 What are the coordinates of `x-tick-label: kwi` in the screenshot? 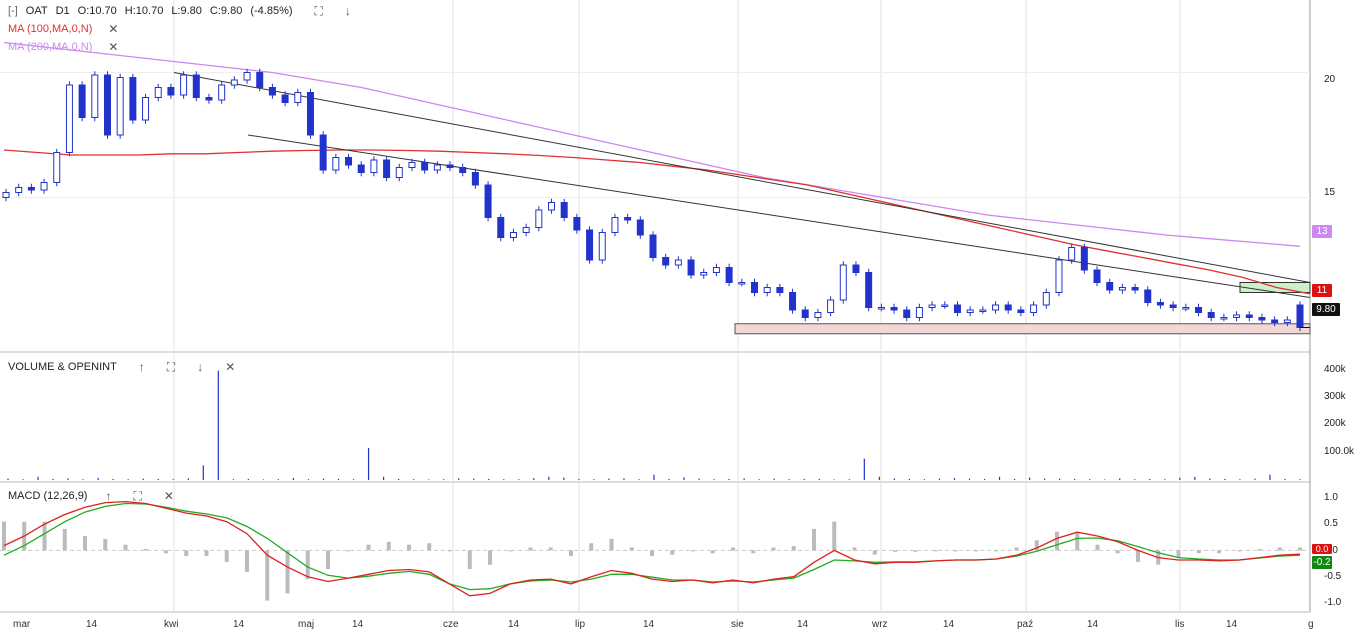 It's located at (171, 624).